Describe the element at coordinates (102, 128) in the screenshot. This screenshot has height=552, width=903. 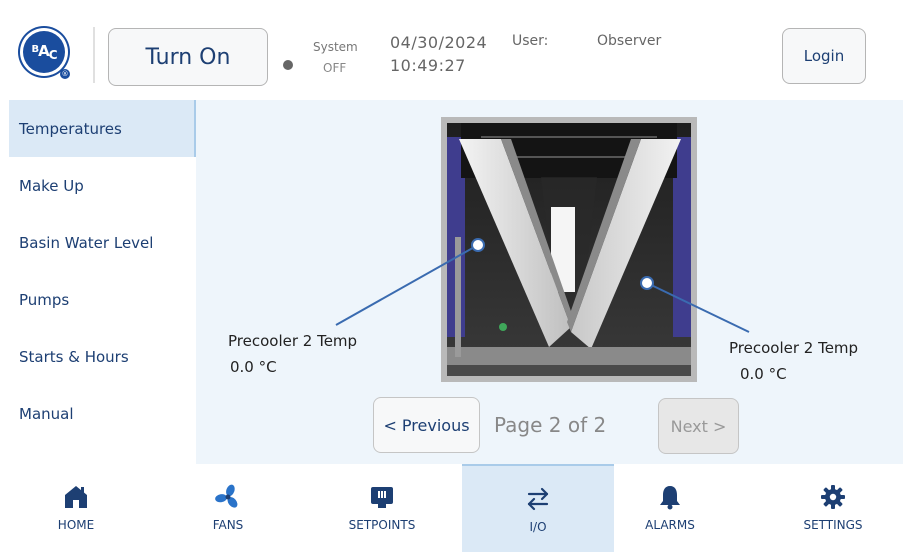
I see `sidebar-item-temperatures: Temperatures` at that location.